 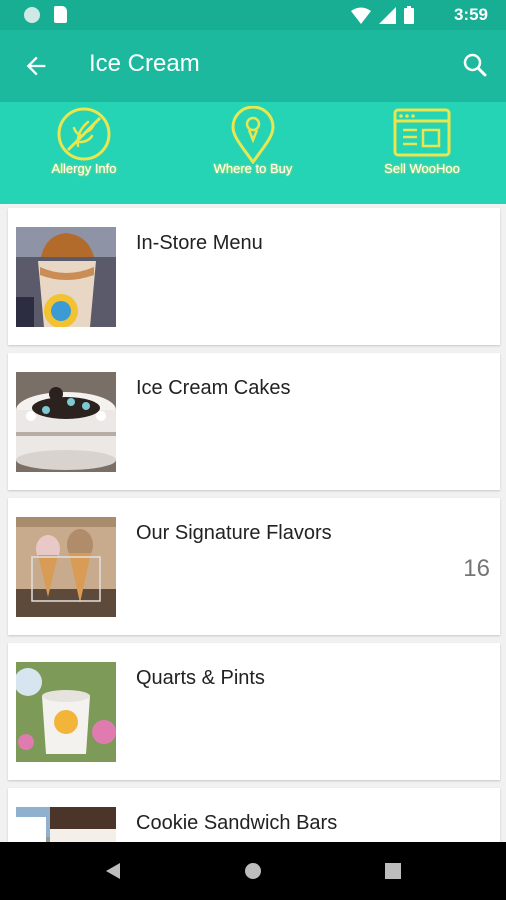 What do you see at coordinates (234, 533) in the screenshot?
I see `category-title: Our Signature Flavors` at bounding box center [234, 533].